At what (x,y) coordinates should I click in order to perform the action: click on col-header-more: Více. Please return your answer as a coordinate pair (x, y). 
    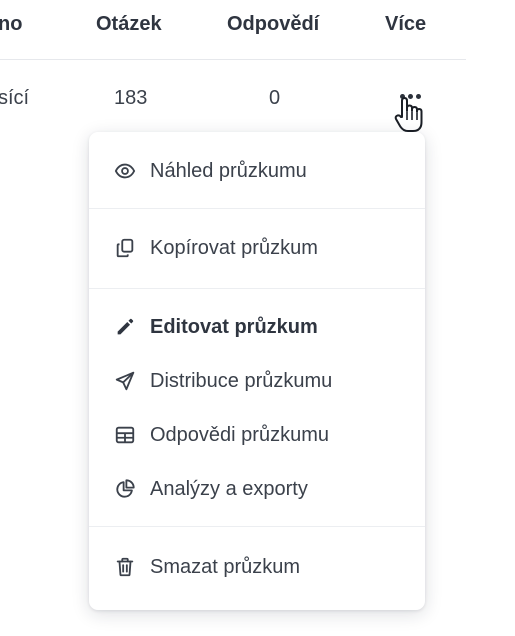
    Looking at the image, I should click on (406, 24).